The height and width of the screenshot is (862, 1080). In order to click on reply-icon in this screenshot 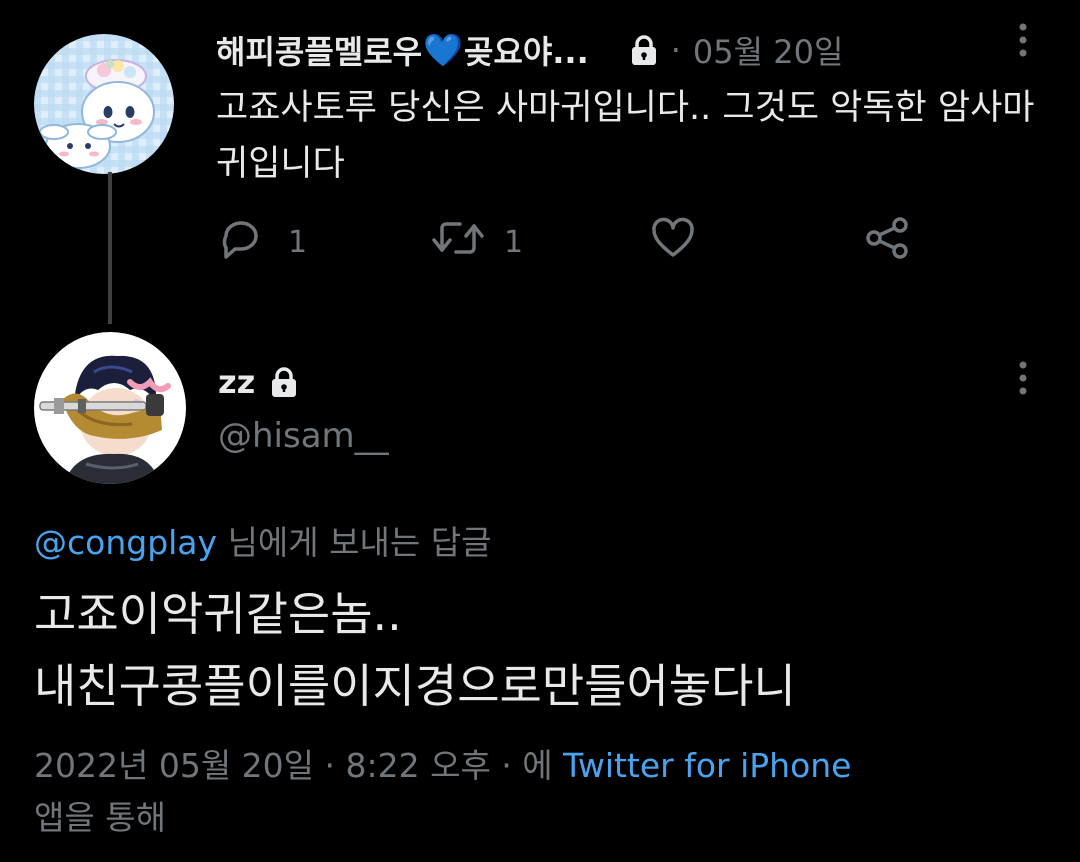, I will do `click(241, 242)`.